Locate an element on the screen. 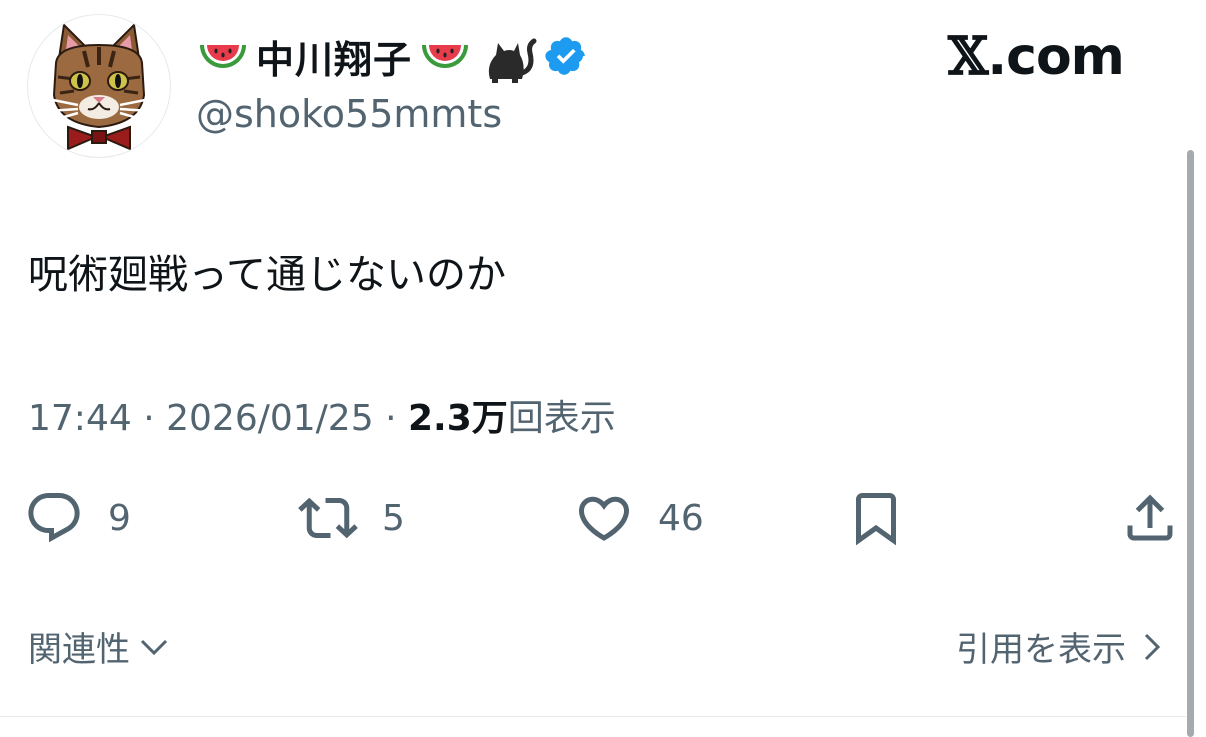 The width and height of the screenshot is (1206, 737). retweet-button: 5 is located at coordinates (351, 518).